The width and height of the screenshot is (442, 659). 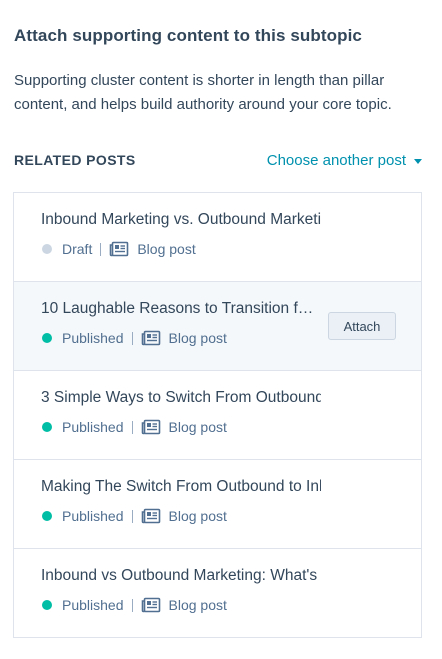 I want to click on related-posts-heading: RELATED POSTS, so click(x=75, y=160).